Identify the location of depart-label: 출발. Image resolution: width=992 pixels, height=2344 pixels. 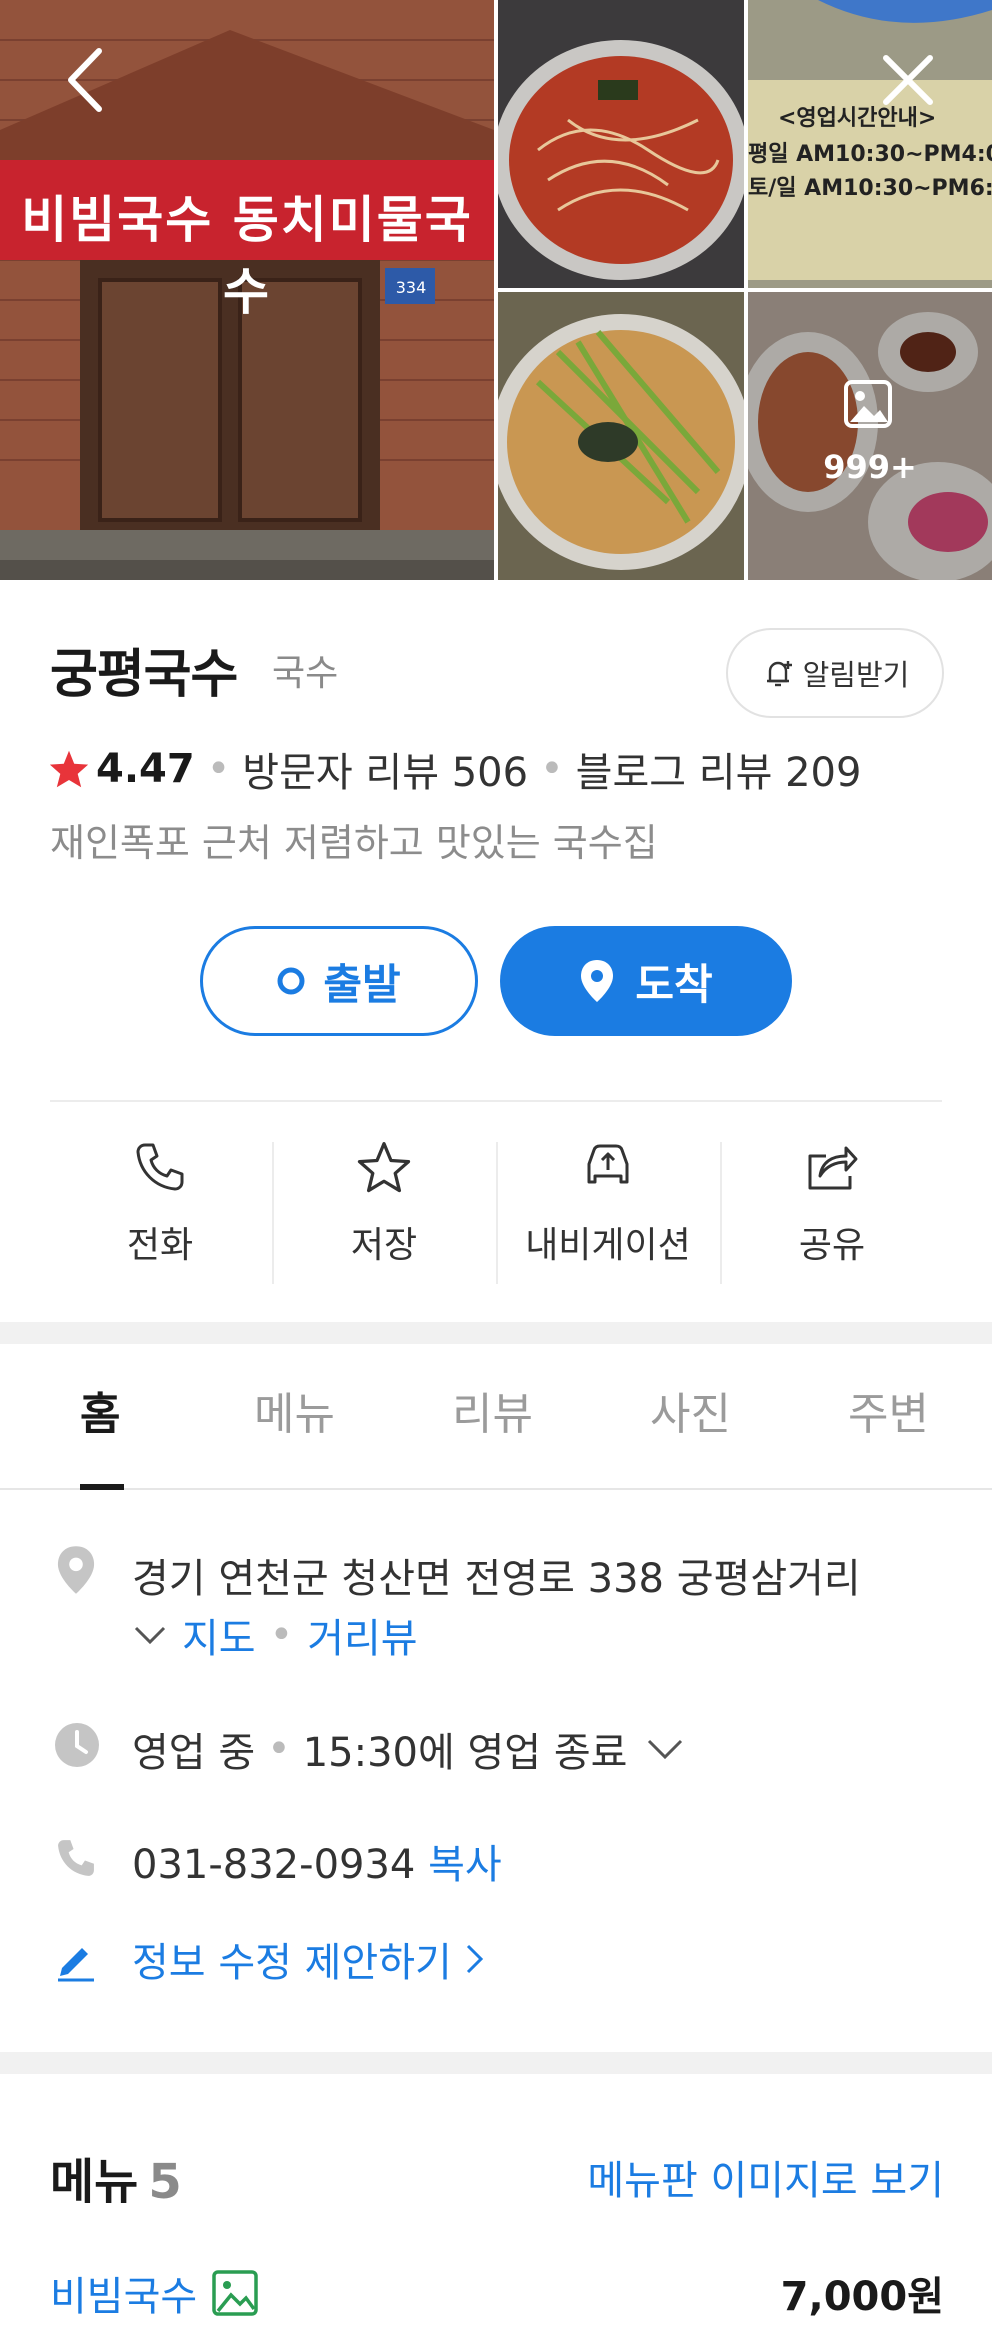
(362, 984).